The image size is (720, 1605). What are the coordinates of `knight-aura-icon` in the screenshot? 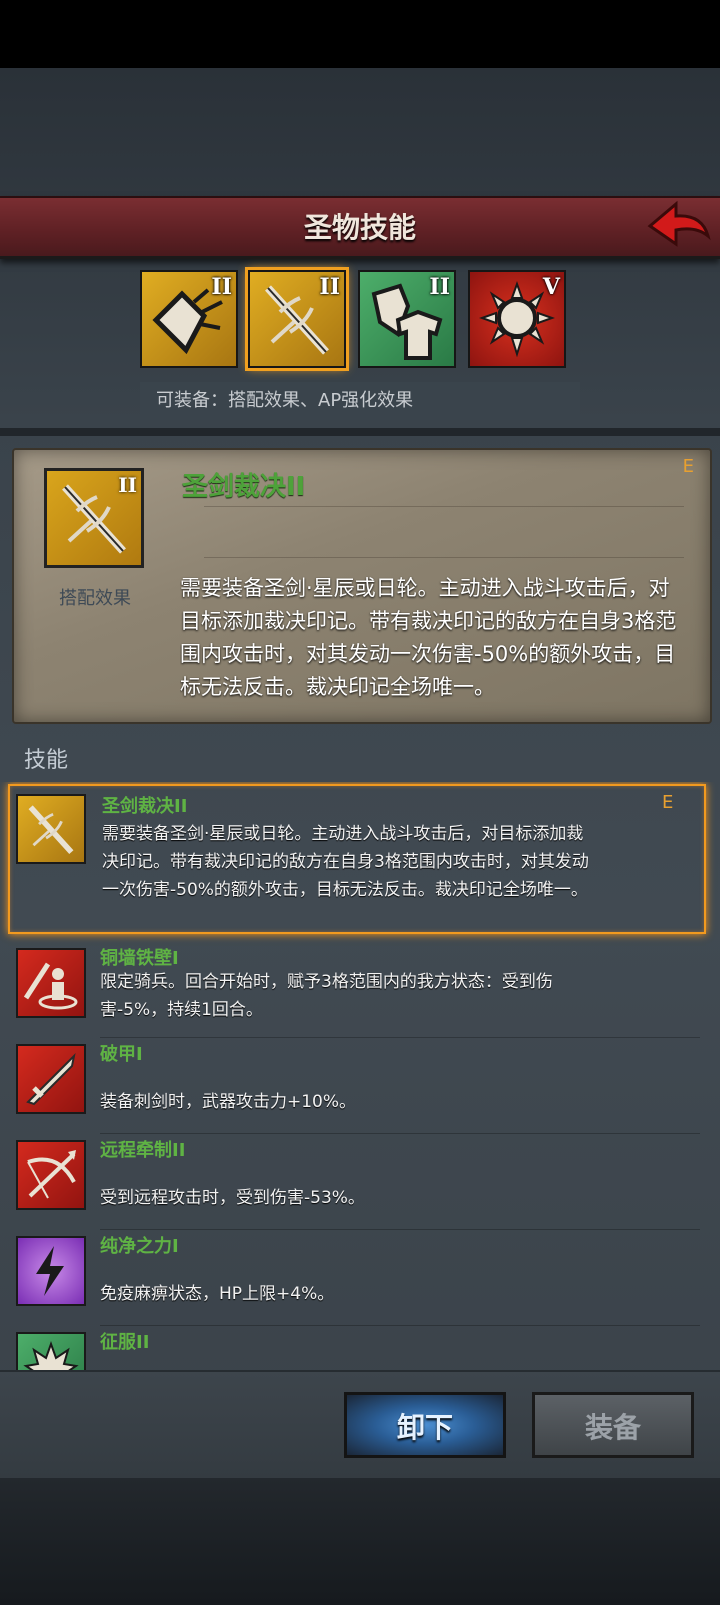 It's located at (51, 983).